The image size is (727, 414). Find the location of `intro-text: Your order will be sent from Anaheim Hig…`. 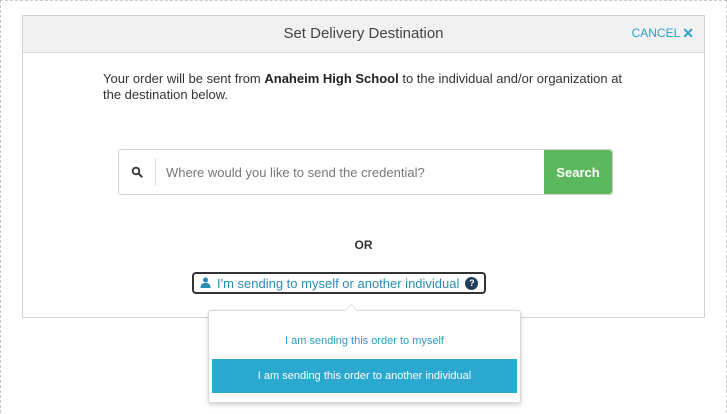

intro-text: Your order will be sent from Anaheim Hig… is located at coordinates (363, 87).